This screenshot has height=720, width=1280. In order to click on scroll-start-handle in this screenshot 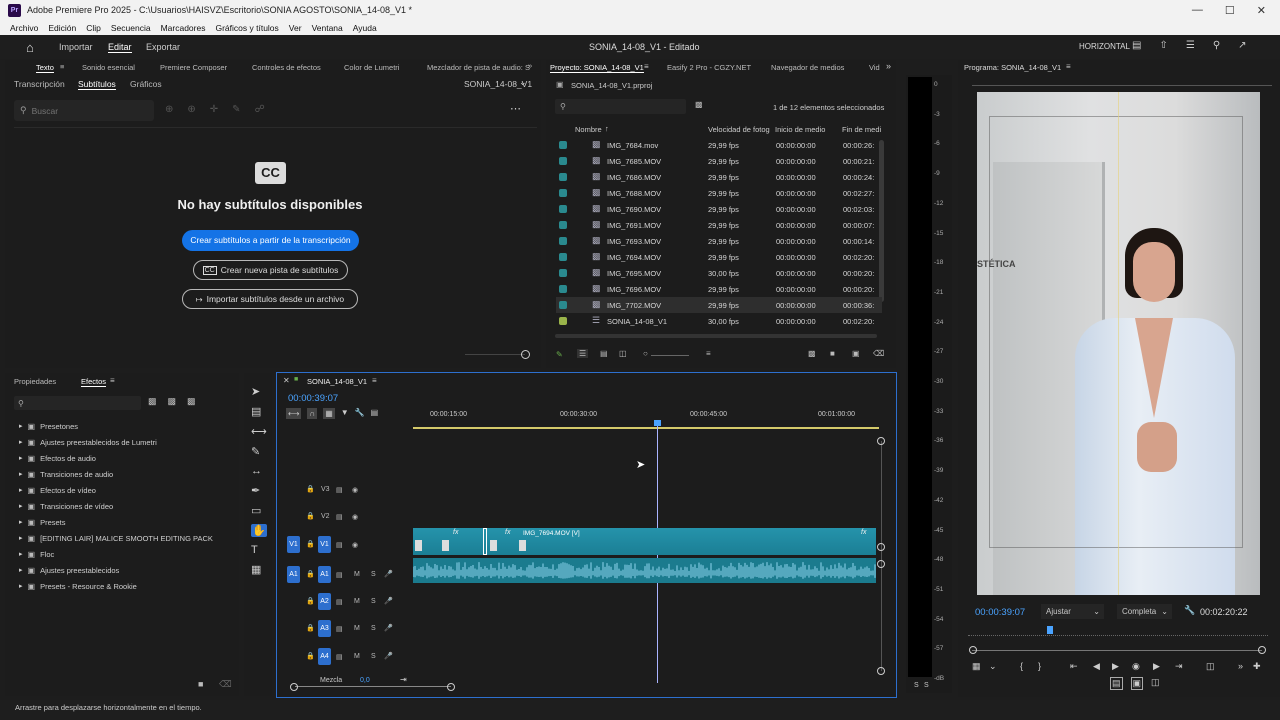, I will do `click(973, 650)`.